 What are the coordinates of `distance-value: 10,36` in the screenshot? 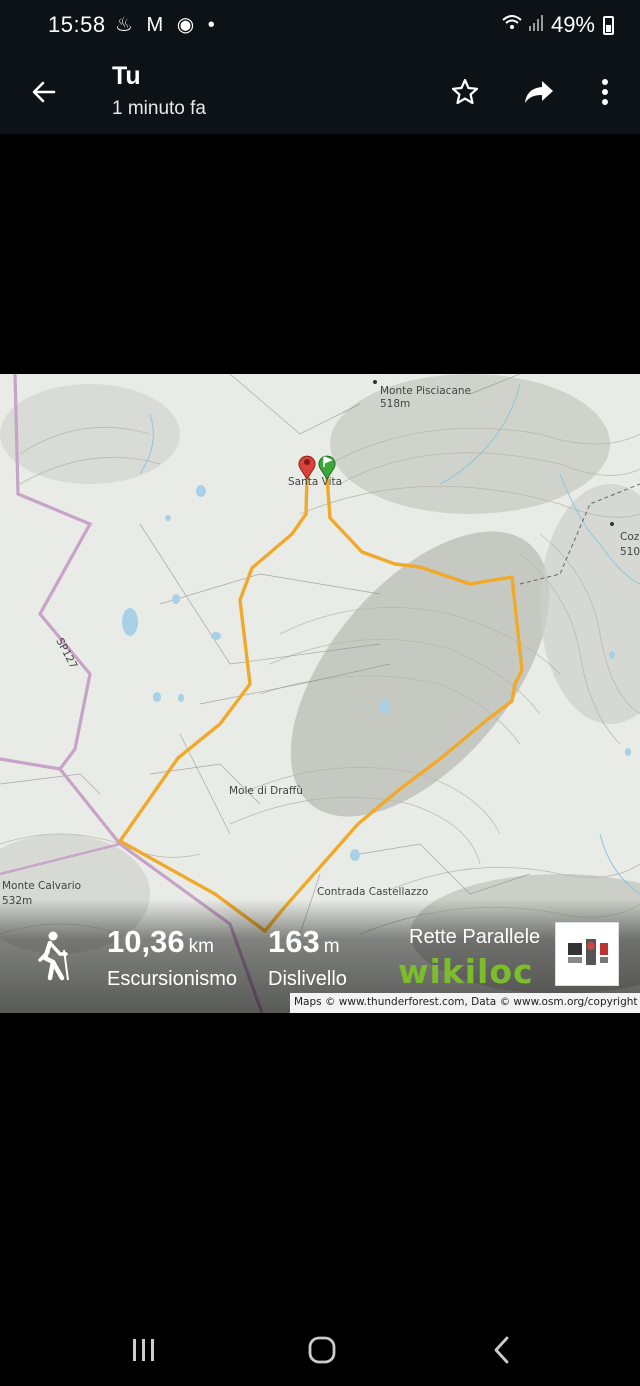 It's located at (146, 941).